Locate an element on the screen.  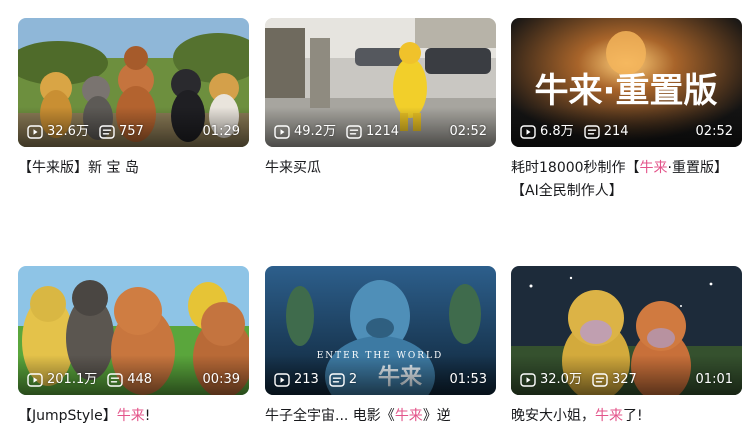
title-text: 牛子全宇宙... 电影《 is located at coordinates (330, 416).